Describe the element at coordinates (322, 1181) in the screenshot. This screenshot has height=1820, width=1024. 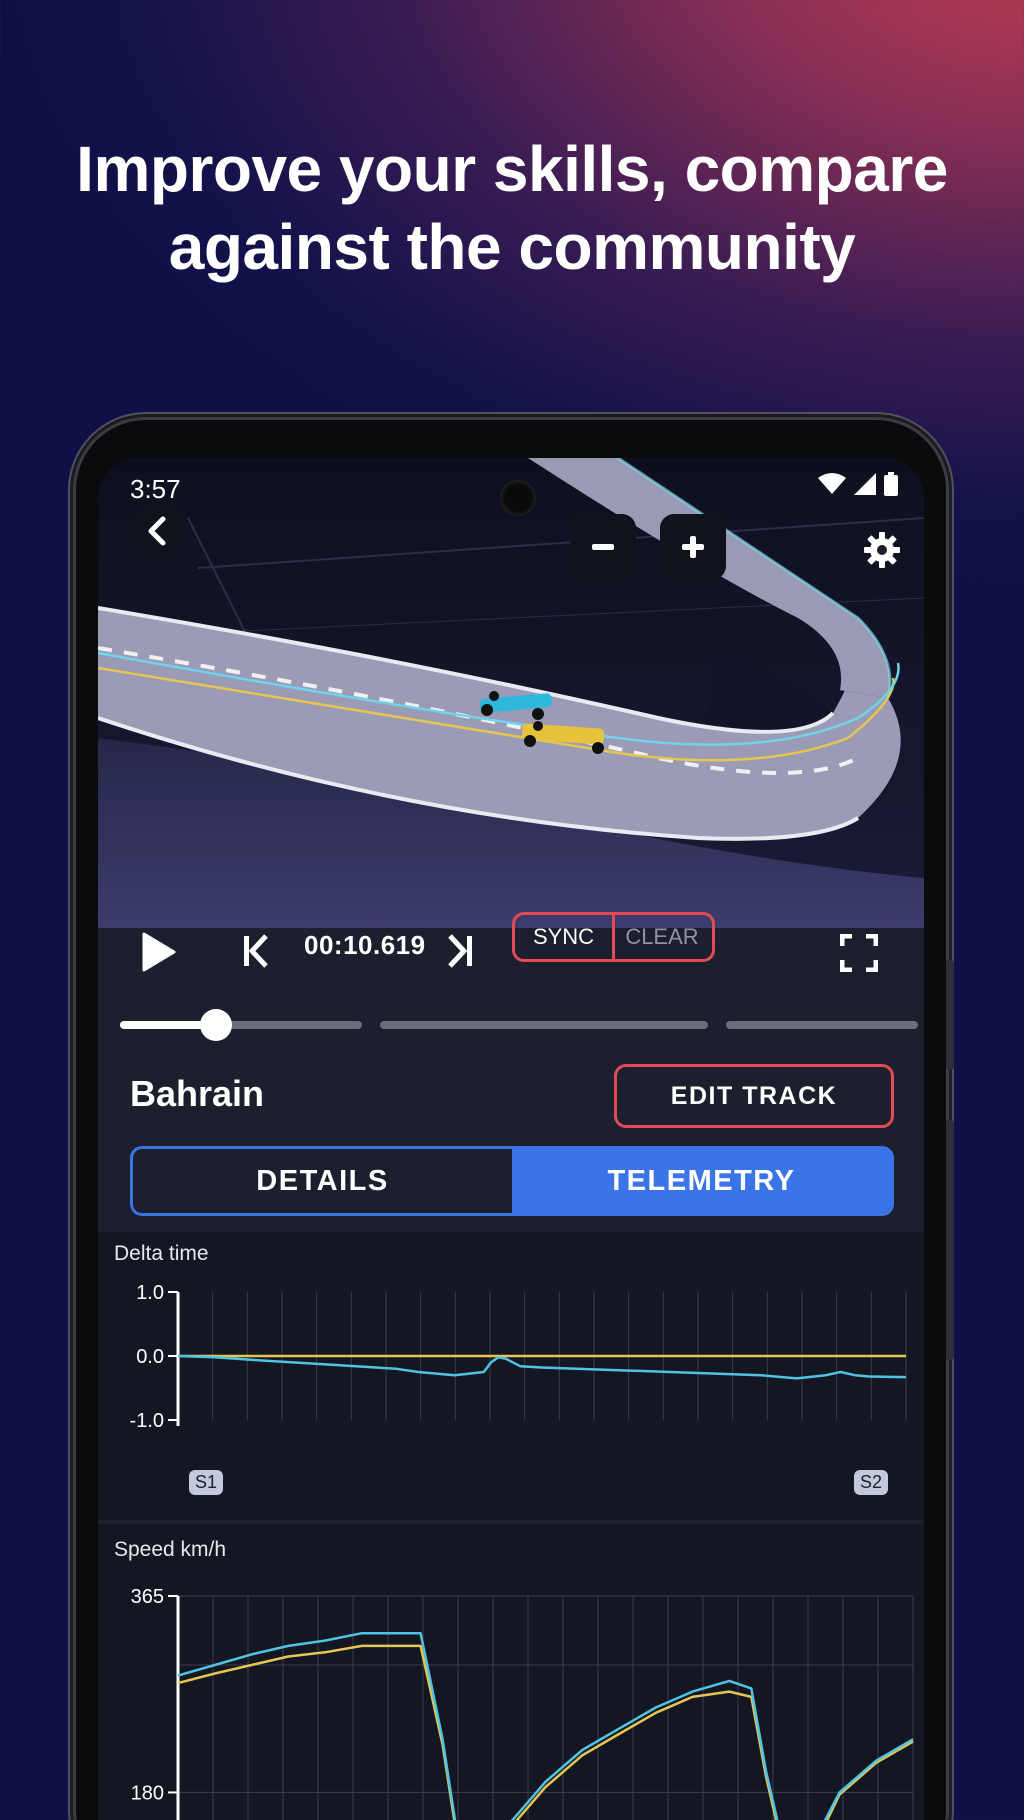
I see `tab-details: DETAILS` at that location.